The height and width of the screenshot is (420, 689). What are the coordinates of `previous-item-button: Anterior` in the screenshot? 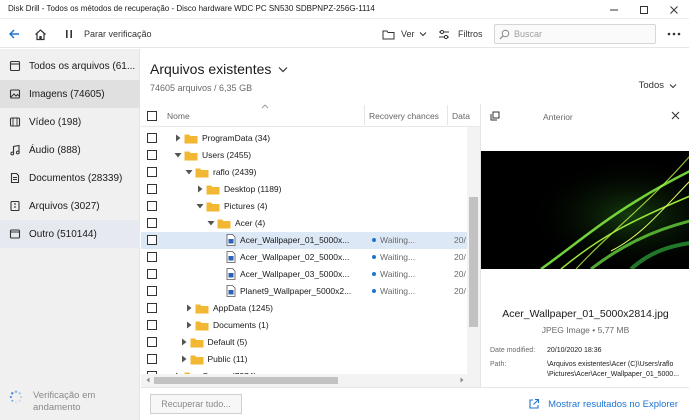 It's located at (558, 117).